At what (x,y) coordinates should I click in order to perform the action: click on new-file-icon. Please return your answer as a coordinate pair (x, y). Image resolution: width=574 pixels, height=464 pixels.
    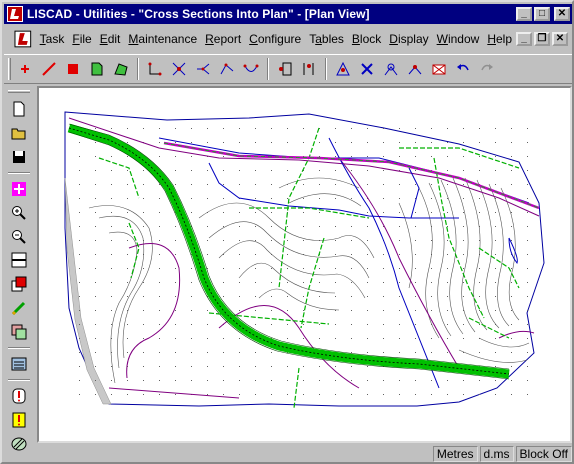
    Looking at the image, I should click on (19, 109).